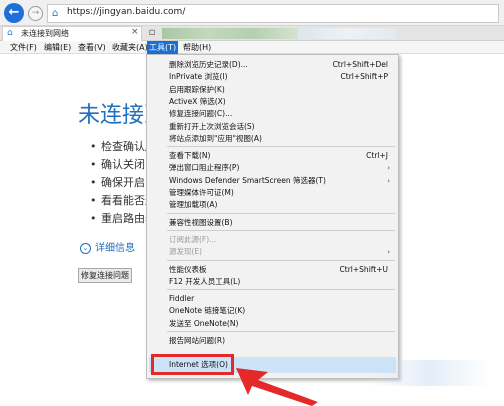 The image size is (504, 406). What do you see at coordinates (215, 138) in the screenshot?
I see `tools-menu-item-label: 将站点添加到"应用"视图(A)` at bounding box center [215, 138].